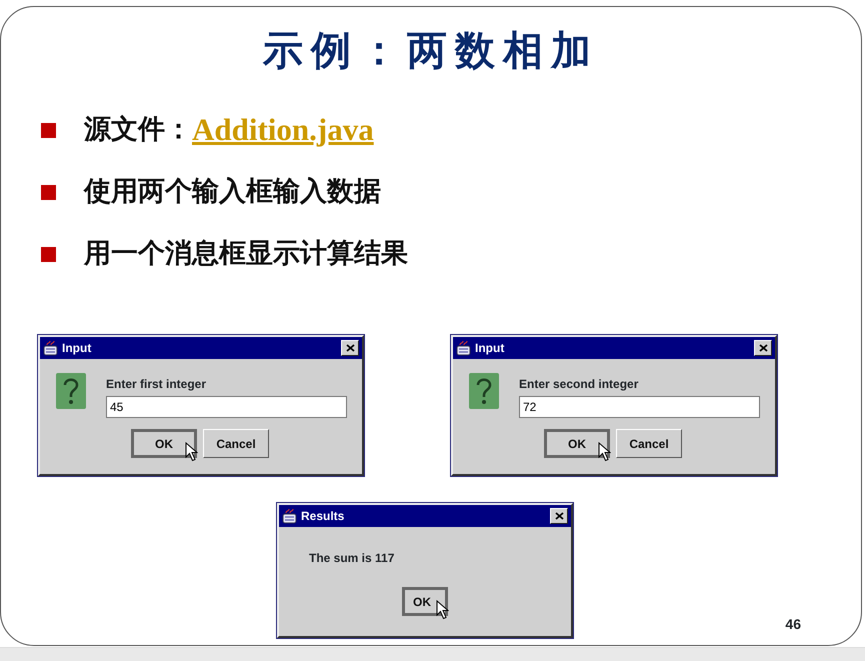  What do you see at coordinates (431, 51) in the screenshot?
I see `slide-title: 示例：两数相加` at bounding box center [431, 51].